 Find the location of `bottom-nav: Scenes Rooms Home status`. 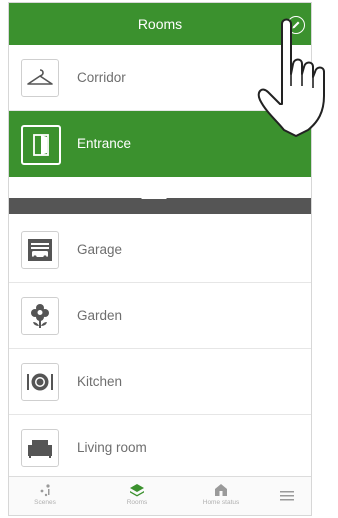

bottom-nav: Scenes Rooms Home status is located at coordinates (160, 495).